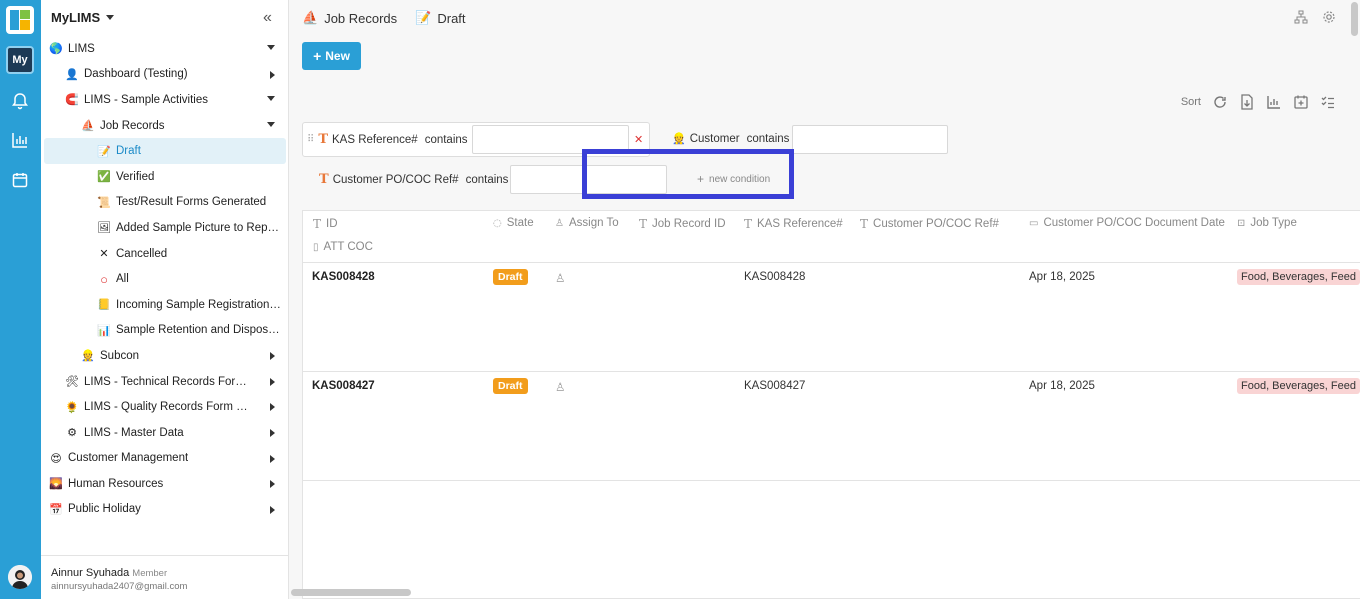 This screenshot has height=599, width=1360. I want to click on gear-icon, so click(1329, 17).